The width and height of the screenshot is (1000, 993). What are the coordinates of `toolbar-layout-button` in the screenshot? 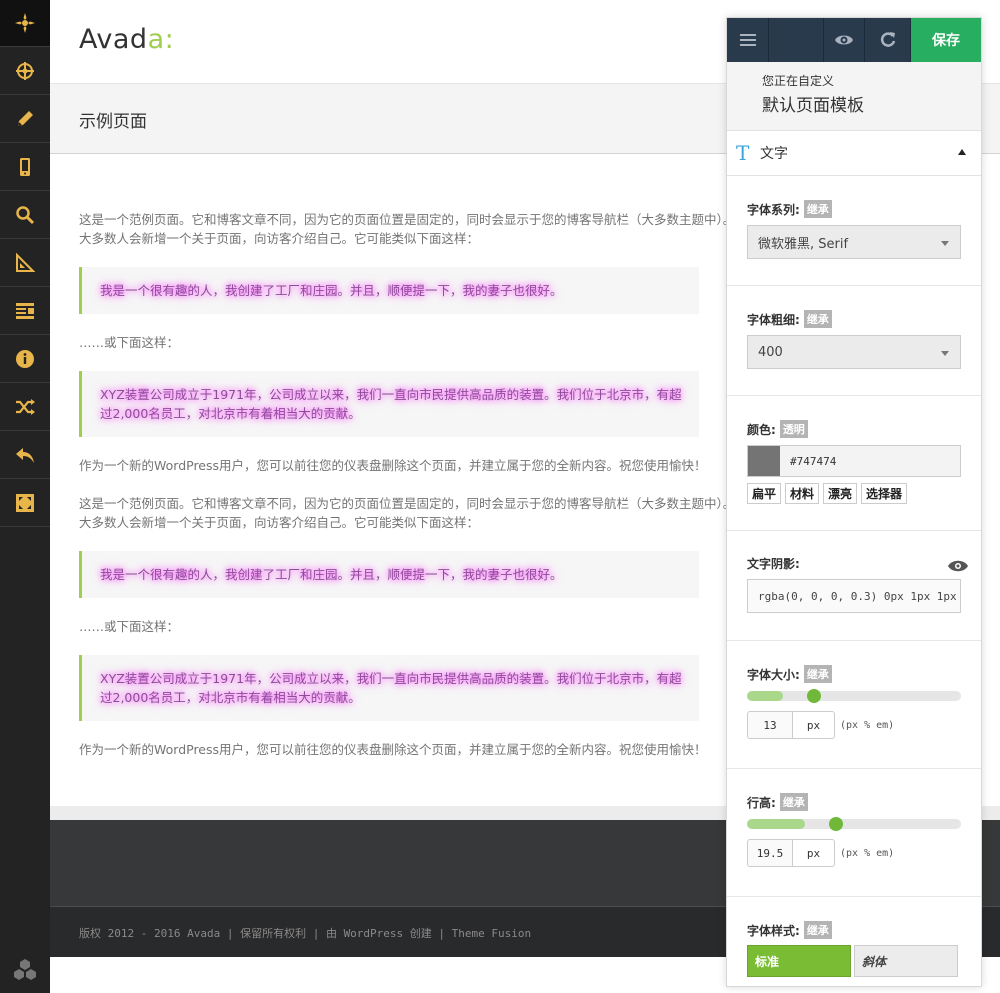 It's located at (25, 311).